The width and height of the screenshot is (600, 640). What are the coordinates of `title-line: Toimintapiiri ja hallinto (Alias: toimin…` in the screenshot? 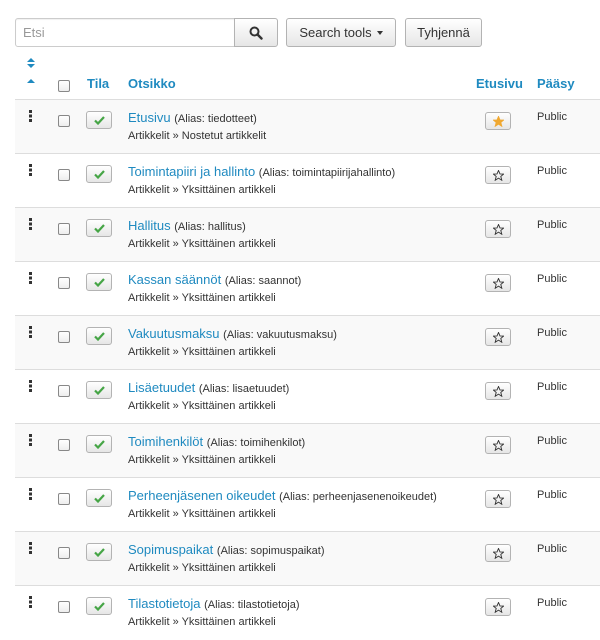 It's located at (261, 171).